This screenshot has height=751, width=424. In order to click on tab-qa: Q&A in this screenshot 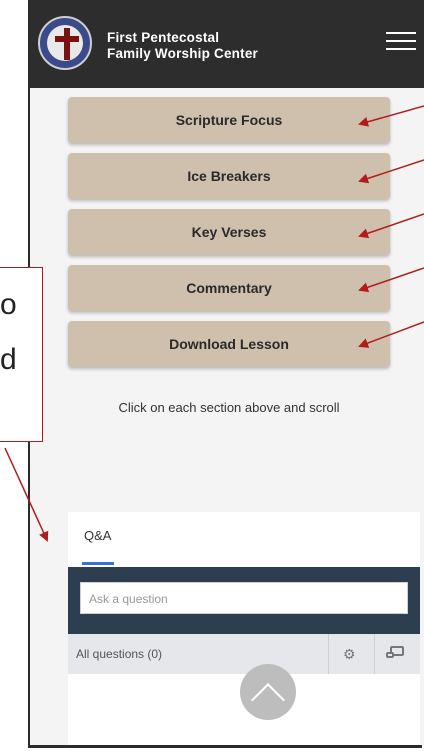, I will do `click(97, 535)`.